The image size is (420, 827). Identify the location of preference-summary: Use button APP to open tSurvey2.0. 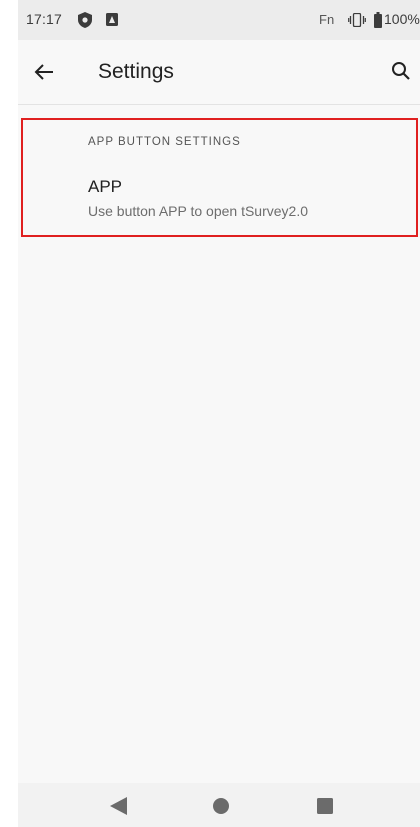
(198, 211).